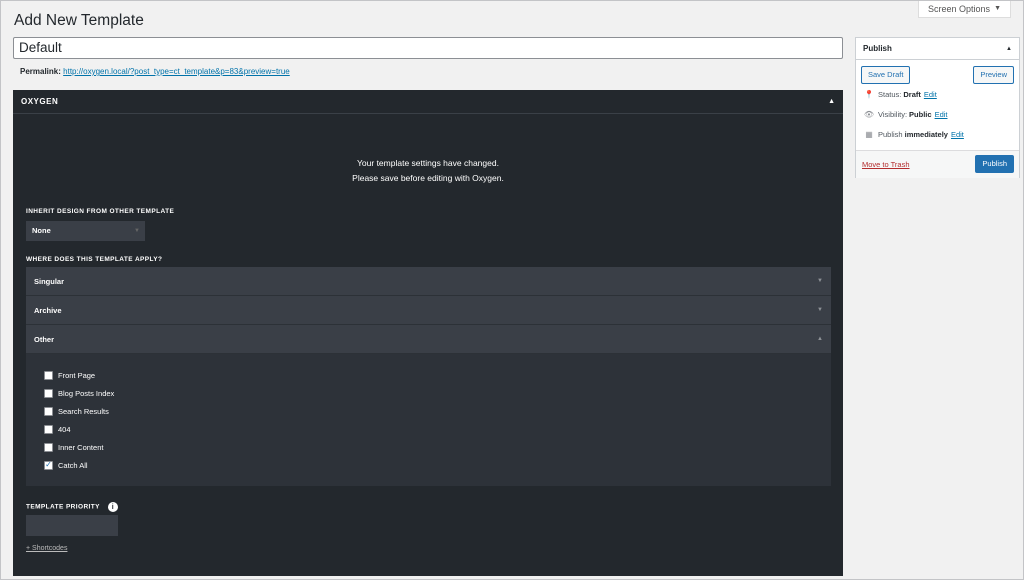  What do you see at coordinates (428, 163) in the screenshot?
I see `notice-line-1: Your template settings have changed.` at bounding box center [428, 163].